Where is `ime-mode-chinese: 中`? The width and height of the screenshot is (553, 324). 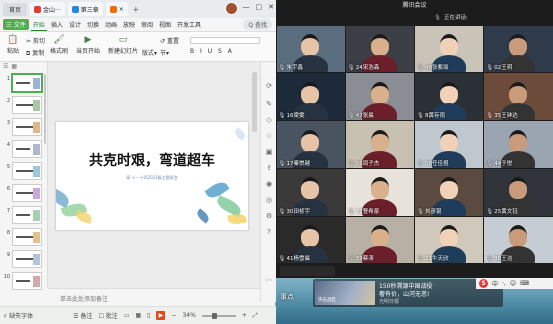 ime-mode-chinese: 中 is located at coordinates (495, 283).